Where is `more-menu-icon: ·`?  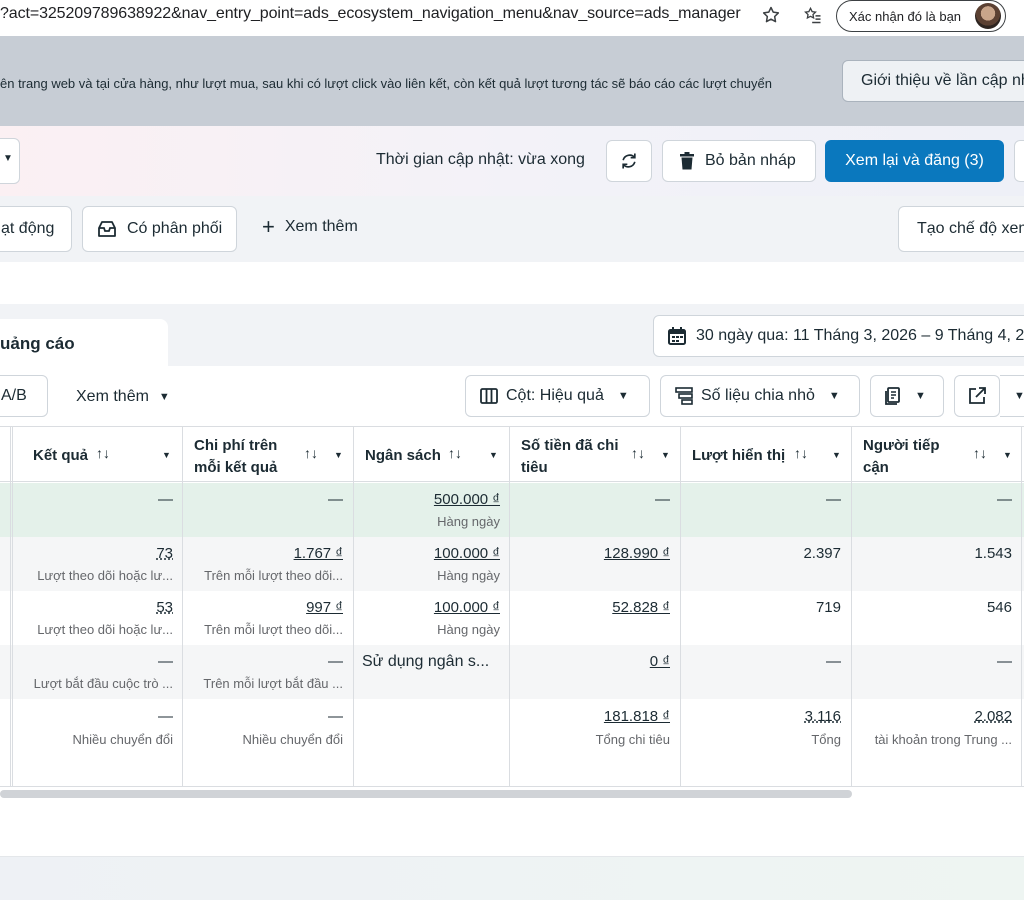
more-menu-icon: · is located at coordinates (1019, 15).